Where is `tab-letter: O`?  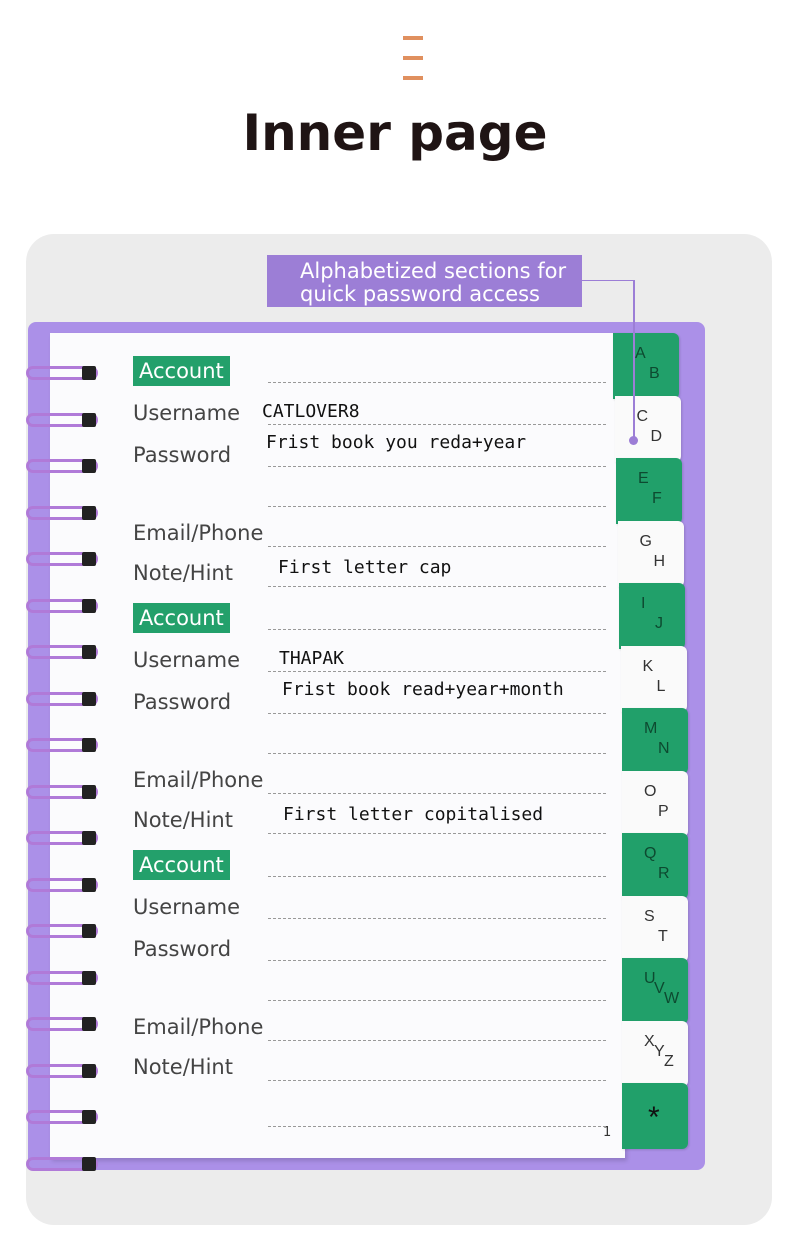
tab-letter: O is located at coordinates (650, 791).